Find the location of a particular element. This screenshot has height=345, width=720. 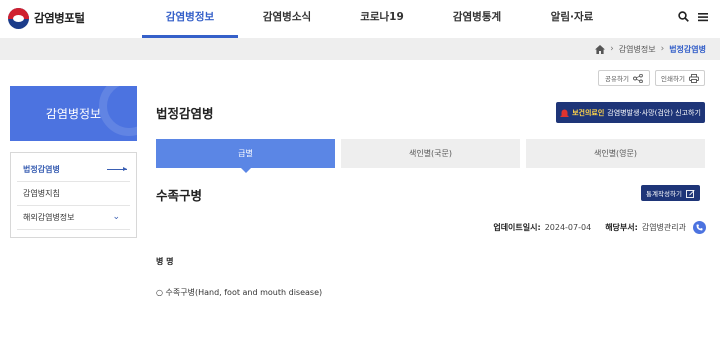

decorative-circle is located at coordinates (118, 111).